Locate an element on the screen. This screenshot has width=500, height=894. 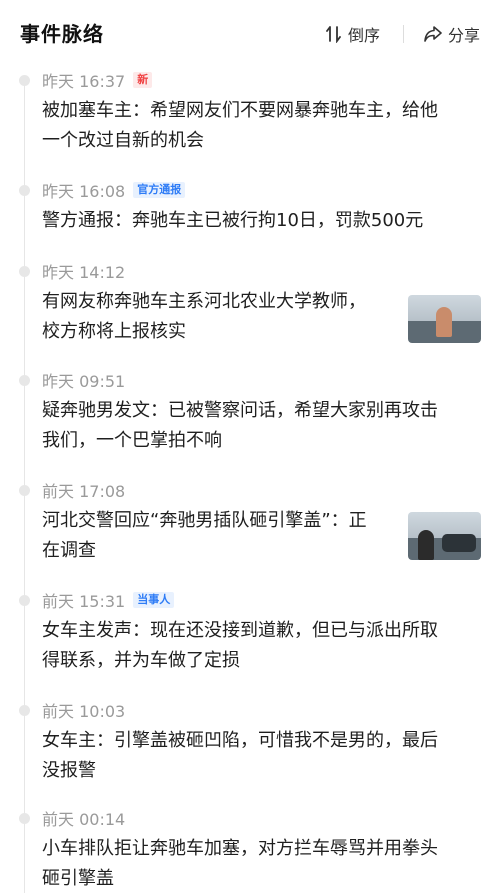
event-headline: 女车主：引擎盖被砸凹陷，可惜我不是男的，最后 没报警 is located at coordinates (240, 756).